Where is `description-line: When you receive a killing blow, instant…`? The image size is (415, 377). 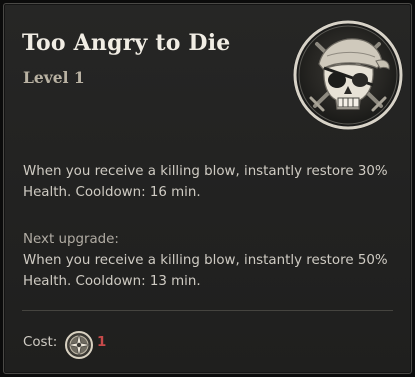 description-line: When you receive a killing blow, instant… is located at coordinates (205, 171).